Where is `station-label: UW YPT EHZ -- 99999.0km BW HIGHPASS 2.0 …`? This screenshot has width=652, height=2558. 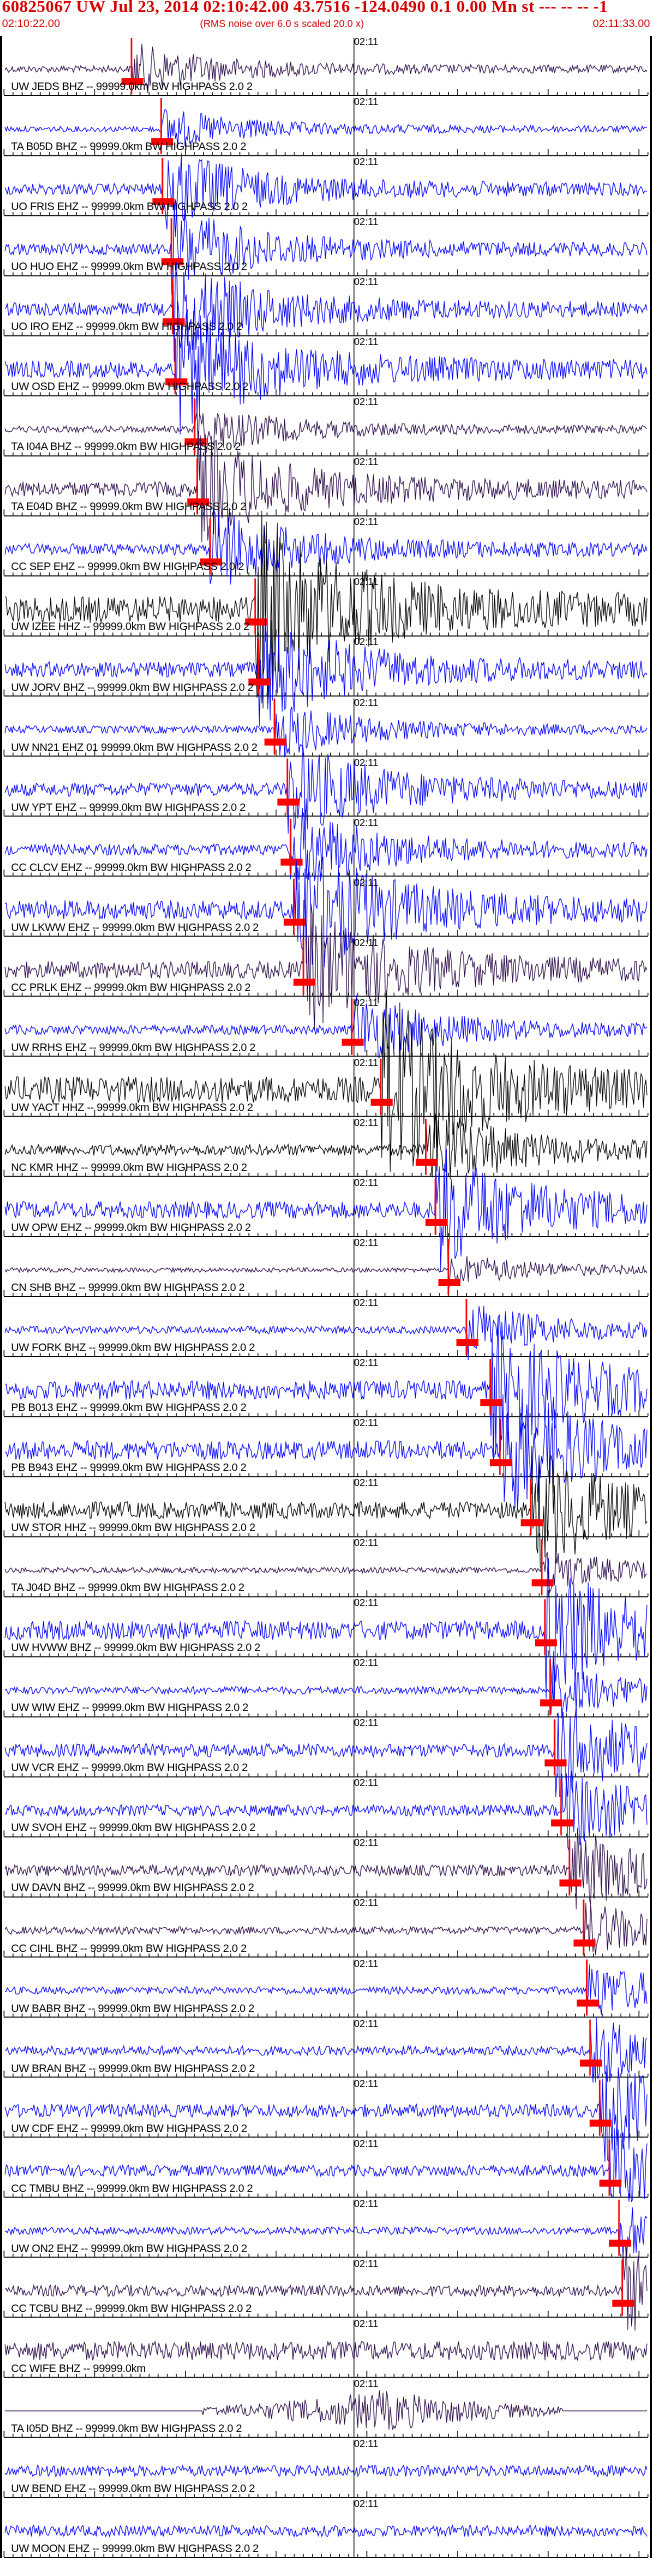 station-label: UW YPT EHZ -- 99999.0km BW HIGHPASS 2.0 … is located at coordinates (128, 807).